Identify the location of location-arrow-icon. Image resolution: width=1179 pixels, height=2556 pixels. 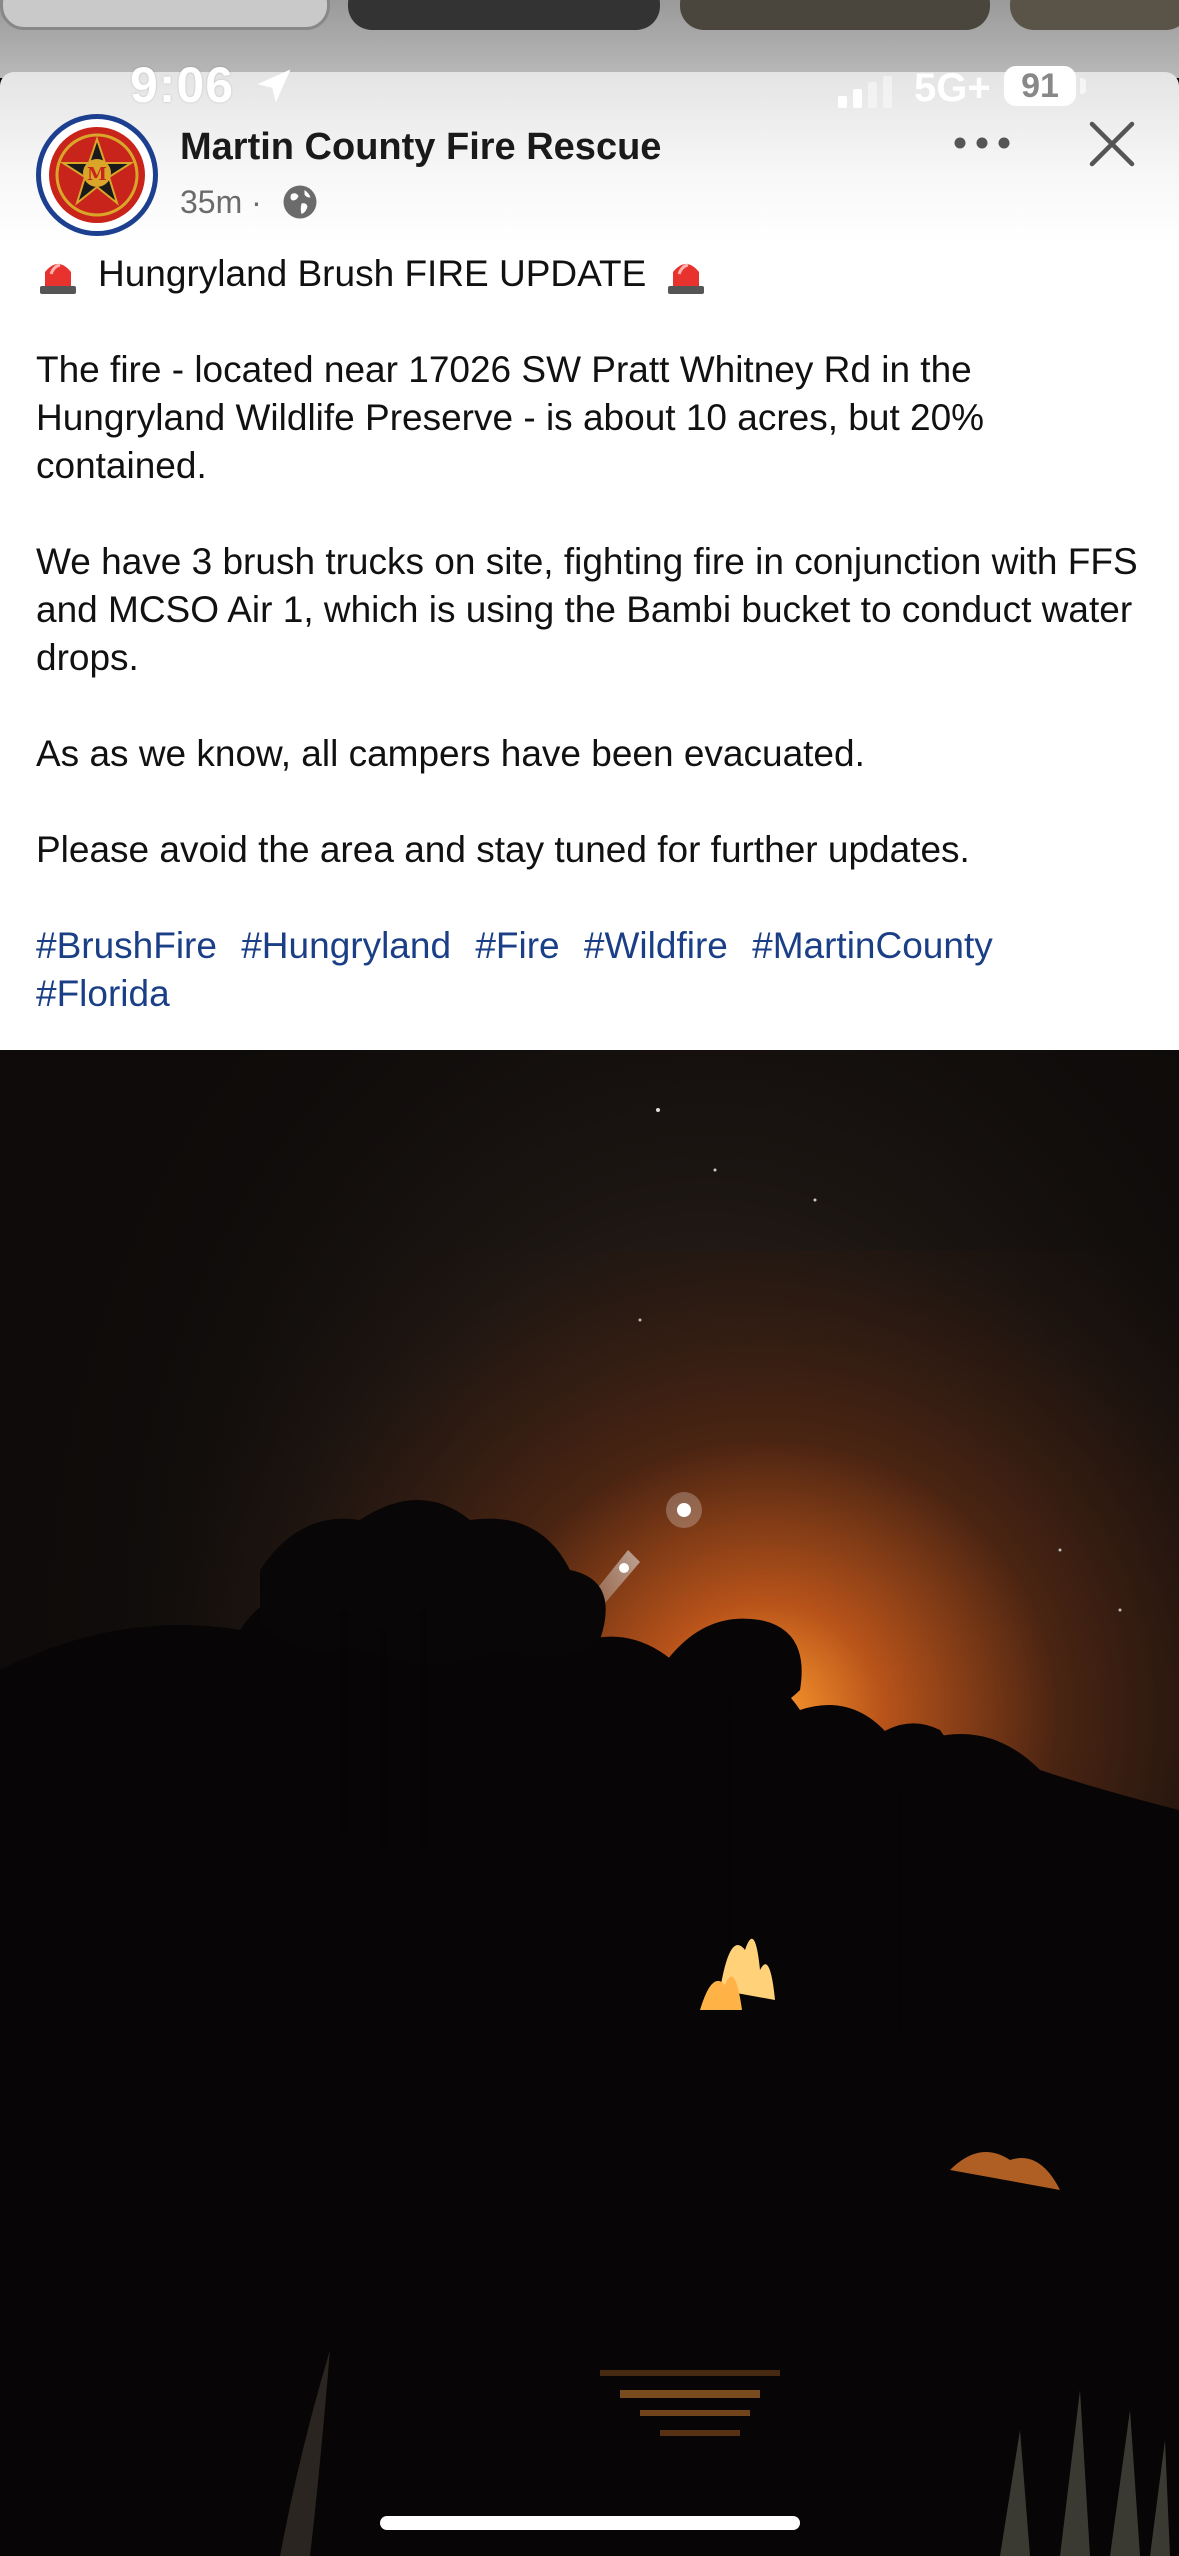
(274, 86).